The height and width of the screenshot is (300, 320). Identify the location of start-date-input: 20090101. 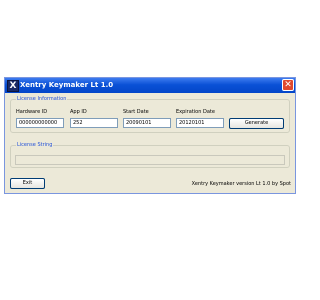
(147, 123).